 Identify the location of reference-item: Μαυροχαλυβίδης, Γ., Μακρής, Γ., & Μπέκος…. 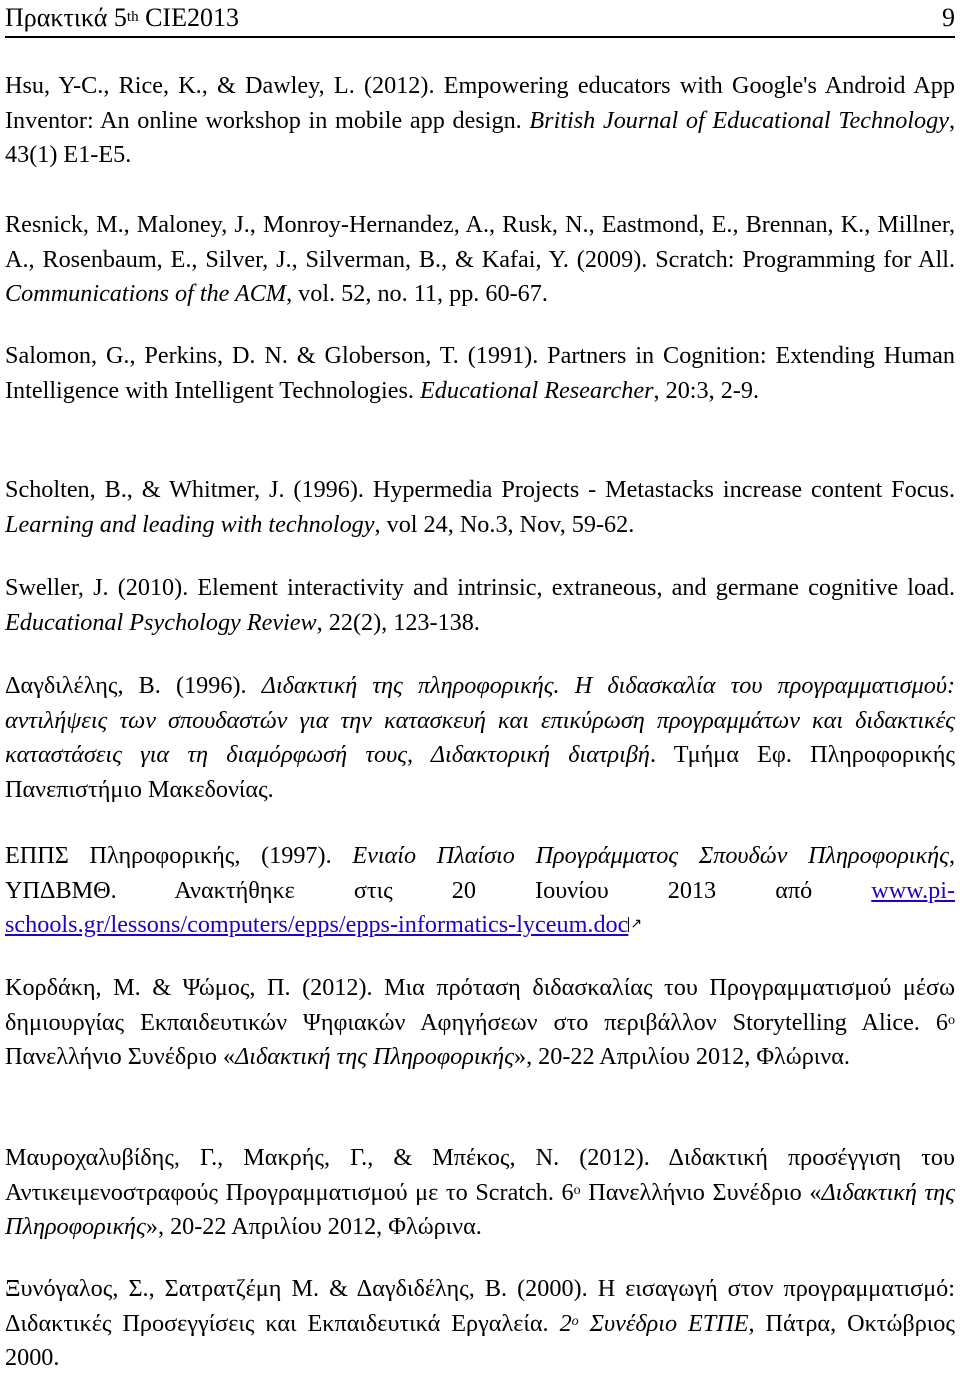
(480, 1193).